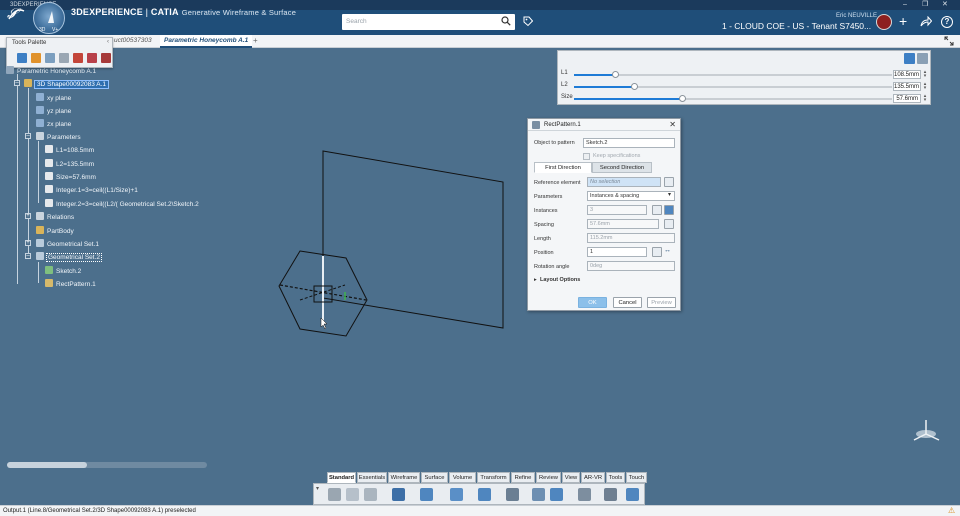 The width and height of the screenshot is (960, 516). I want to click on section-tab-refine: Refine, so click(523, 477).